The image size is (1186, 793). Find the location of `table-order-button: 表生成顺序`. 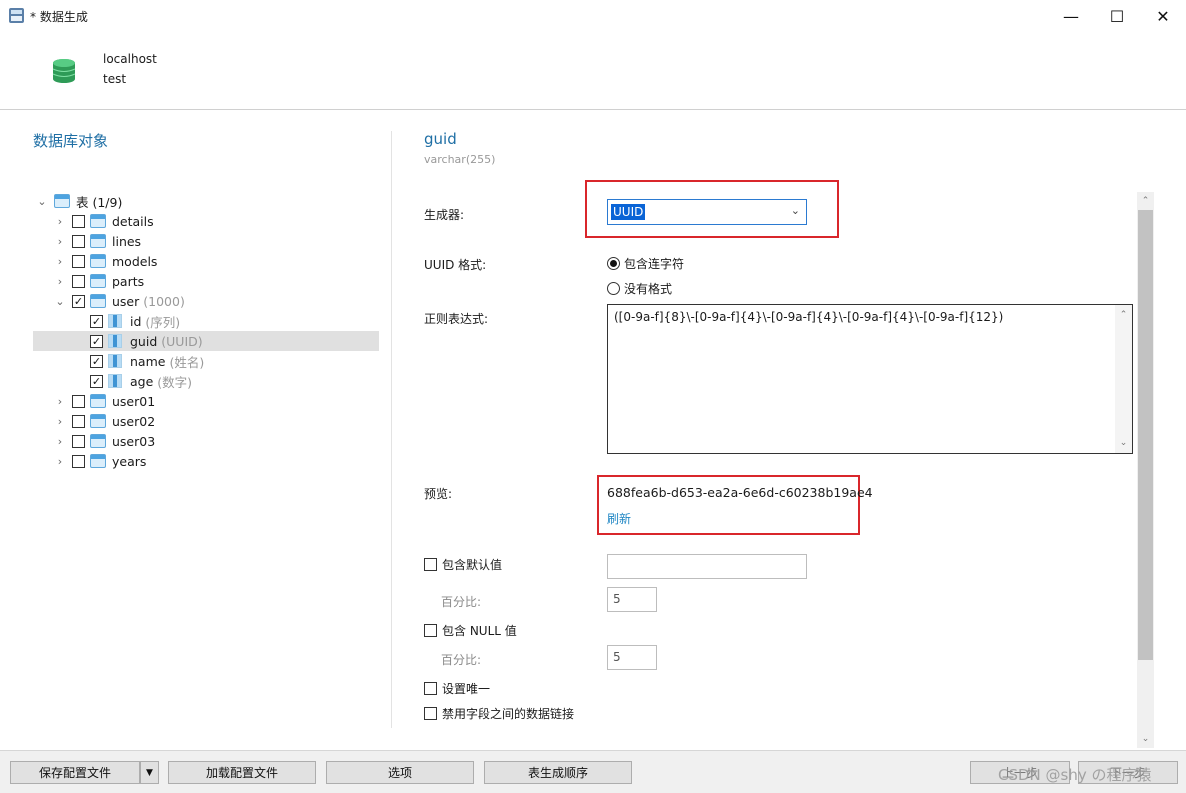

table-order-button: 表生成顺序 is located at coordinates (558, 772).